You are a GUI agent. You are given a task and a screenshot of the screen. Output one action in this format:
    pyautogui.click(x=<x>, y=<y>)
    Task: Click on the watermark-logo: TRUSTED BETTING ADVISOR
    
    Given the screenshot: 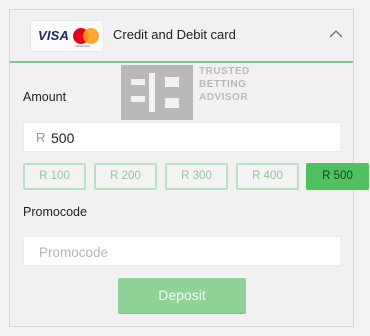 What is the action you would take?
    pyautogui.click(x=188, y=92)
    